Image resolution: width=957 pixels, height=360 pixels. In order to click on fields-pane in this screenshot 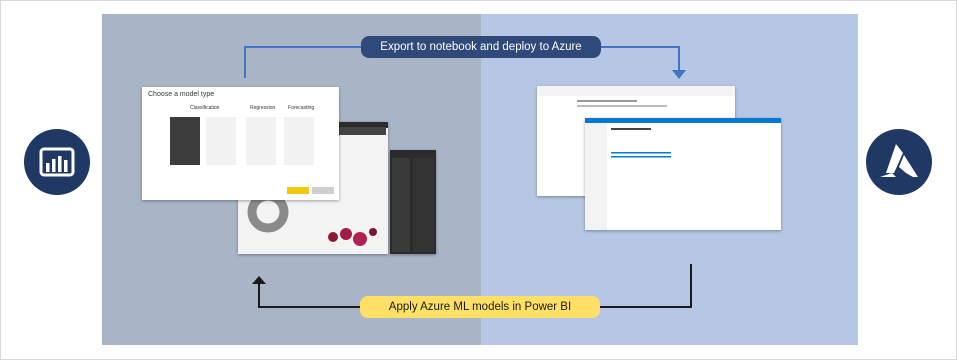, I will do `click(413, 205)`.